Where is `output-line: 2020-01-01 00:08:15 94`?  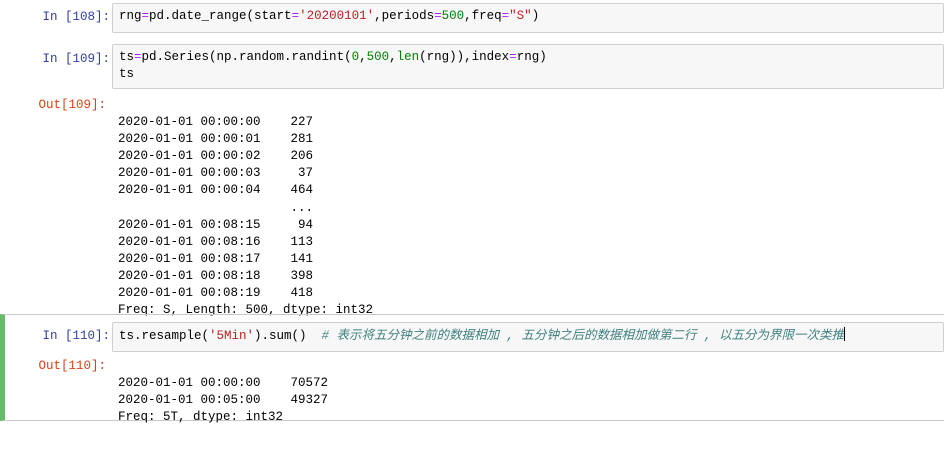
output-line: 2020-01-01 00:08:15 94 is located at coordinates (216, 224).